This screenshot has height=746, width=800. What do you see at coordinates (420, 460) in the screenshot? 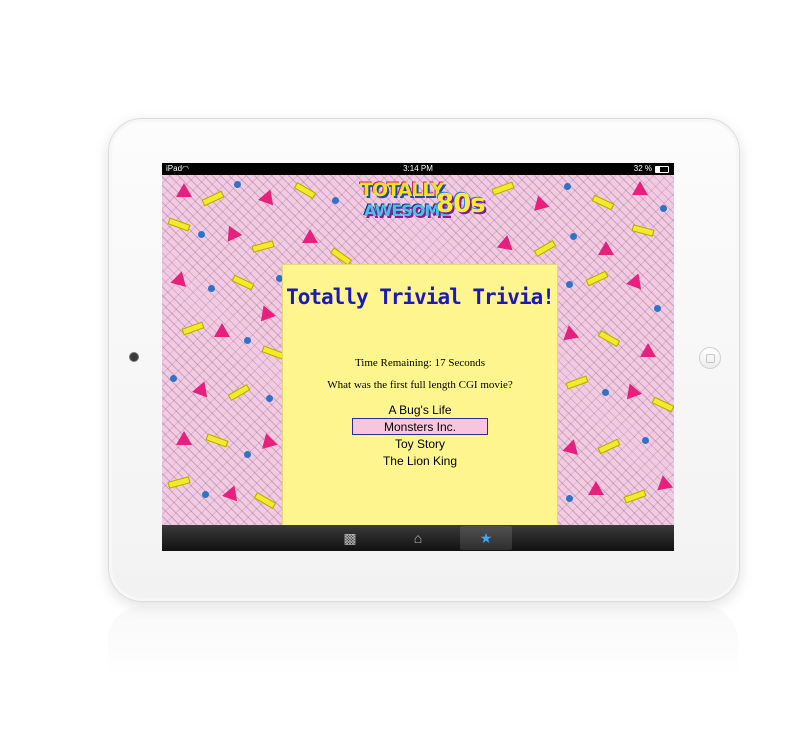
I see `answer-option: The Lion King` at bounding box center [420, 460].